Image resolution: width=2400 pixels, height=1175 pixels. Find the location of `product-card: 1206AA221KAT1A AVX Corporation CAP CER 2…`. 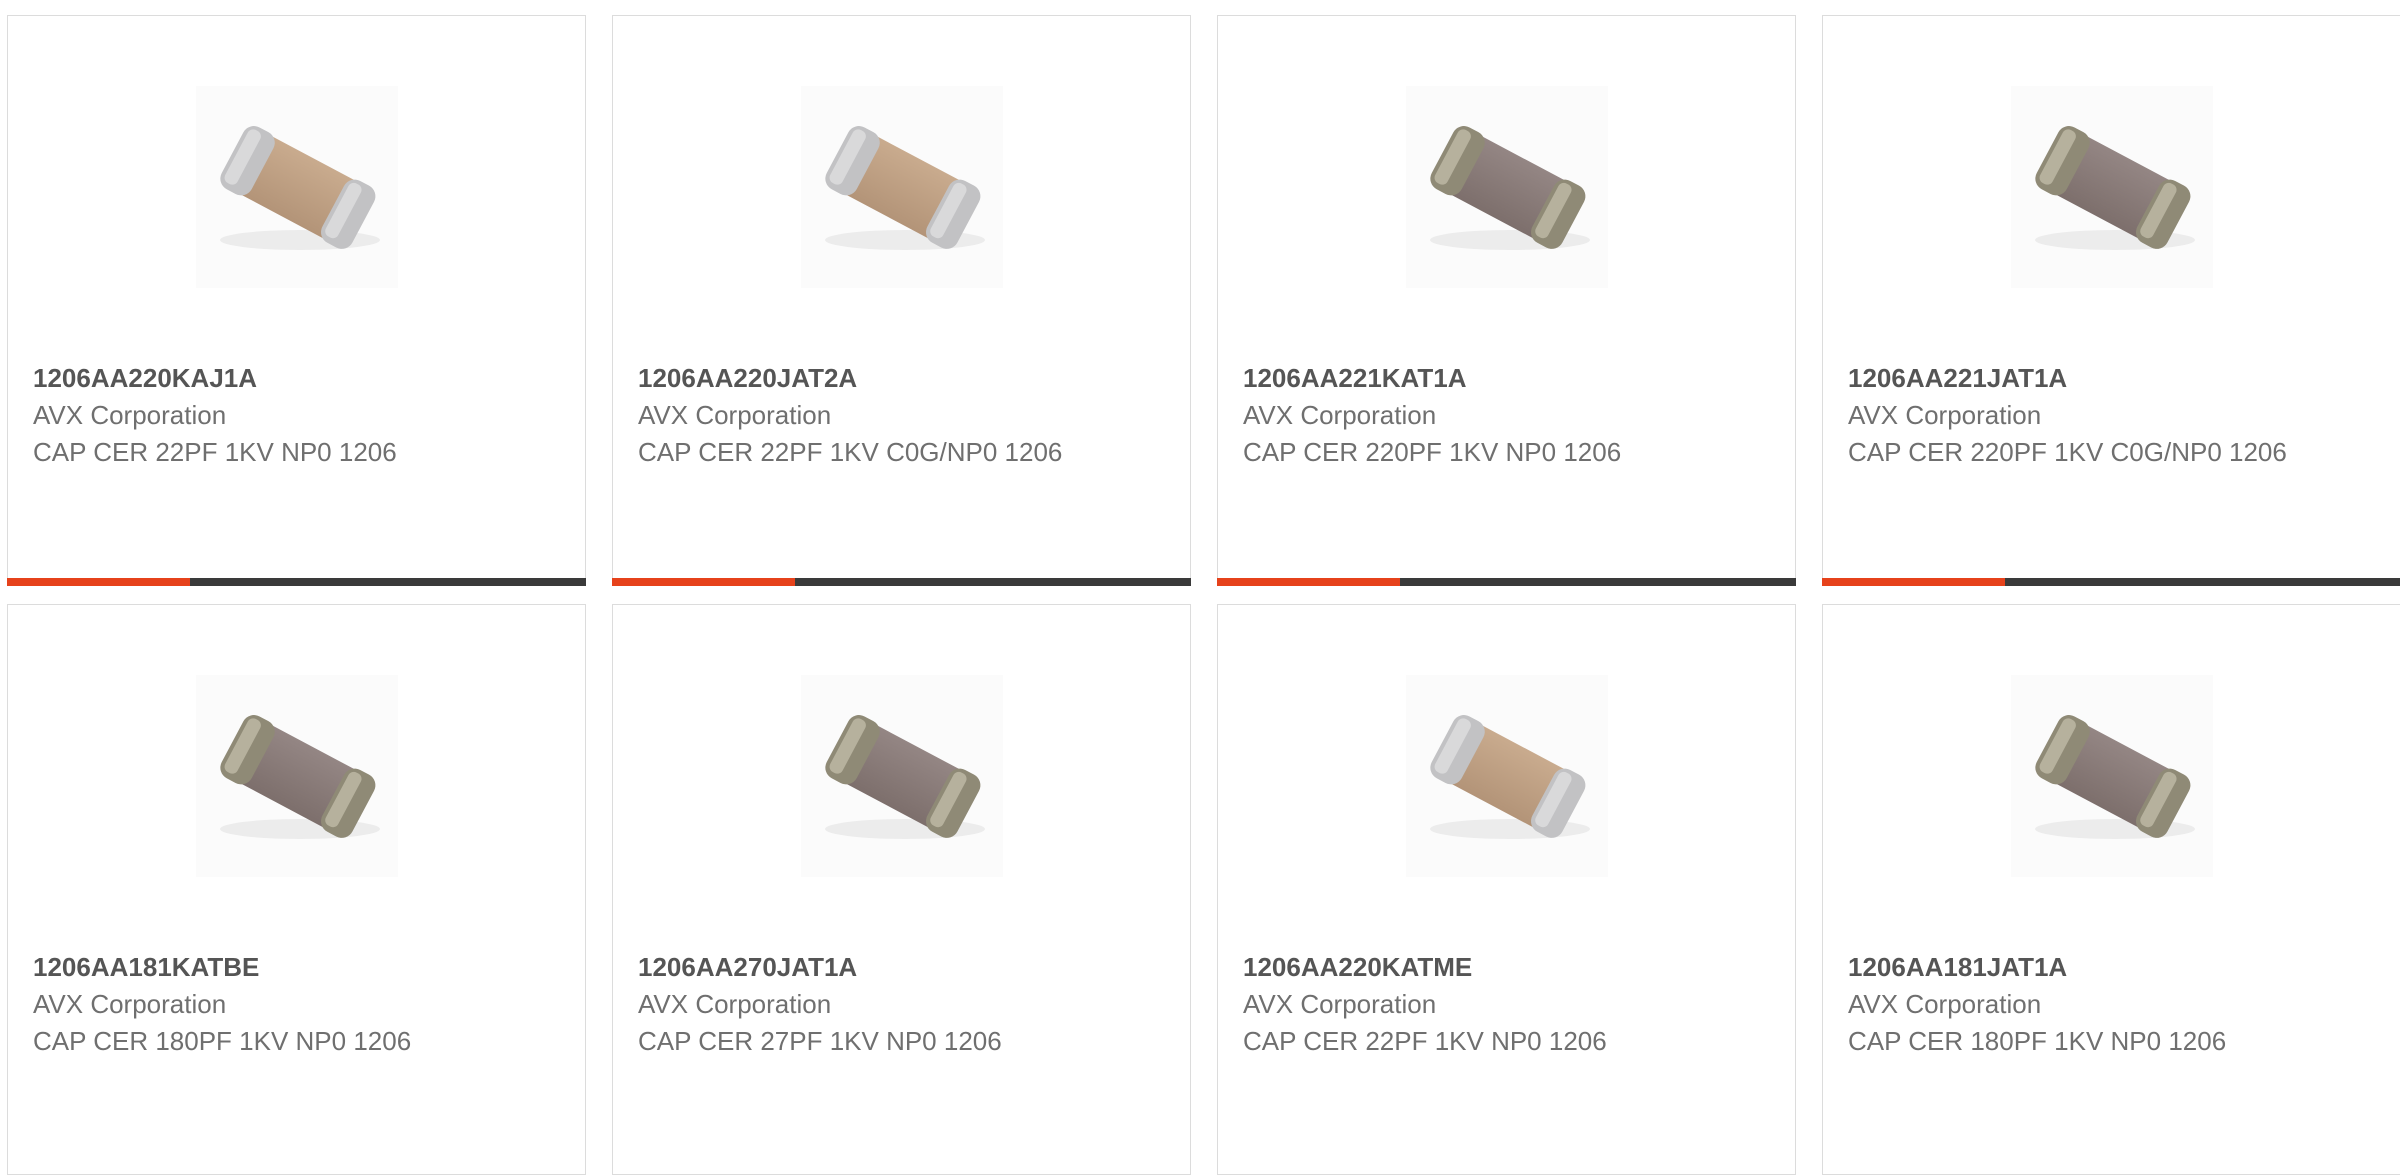

product-card: 1206AA221KAT1A AVX Corporation CAP CER 2… is located at coordinates (1506, 300).